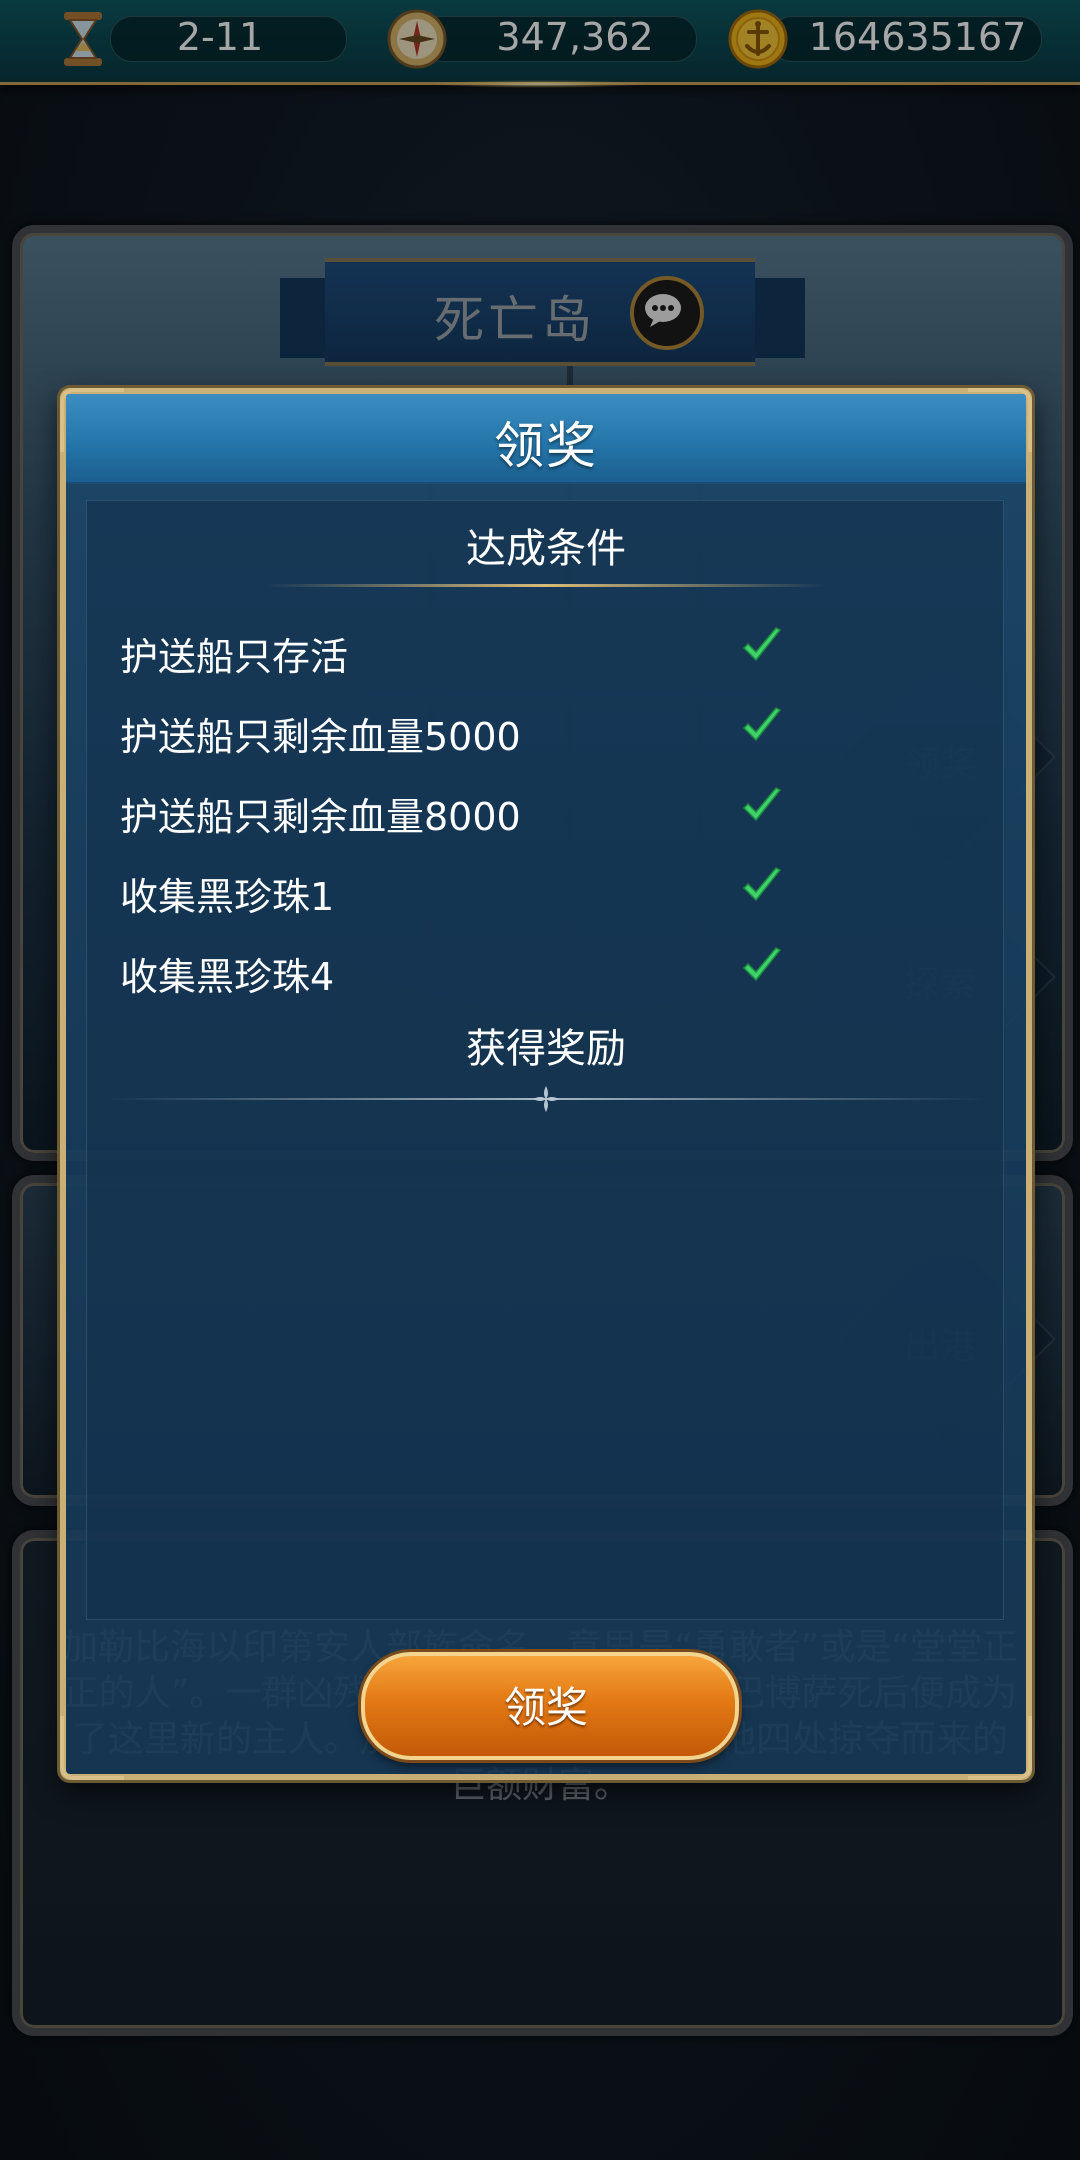 This screenshot has height=2160, width=1080. I want to click on claim-reward-button: 领奖, so click(550, 1706).